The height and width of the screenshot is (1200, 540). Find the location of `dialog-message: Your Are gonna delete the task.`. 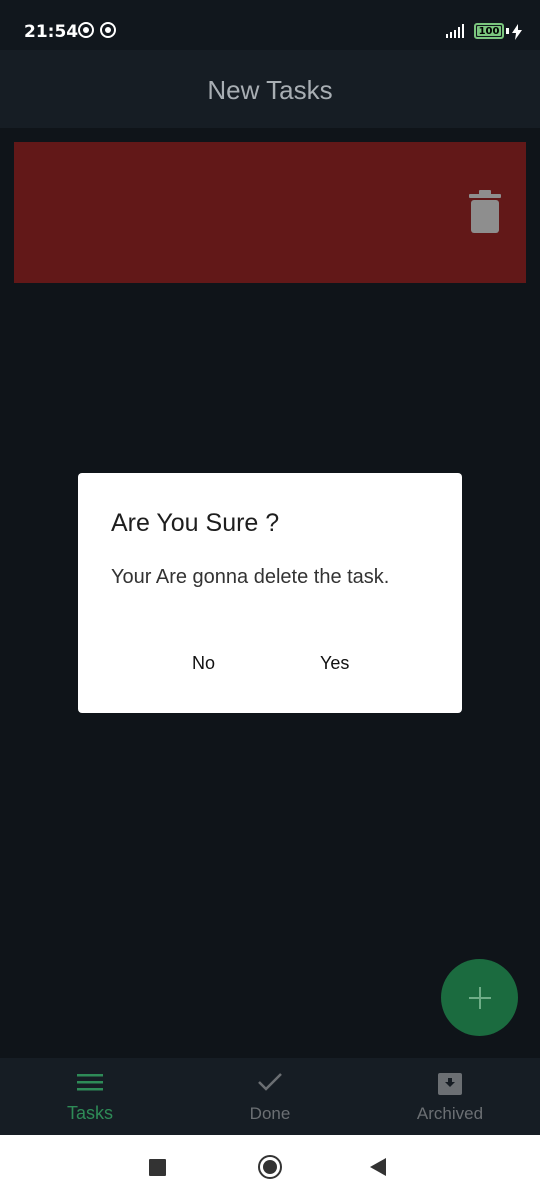

dialog-message: Your Are gonna delete the task. is located at coordinates (250, 577).